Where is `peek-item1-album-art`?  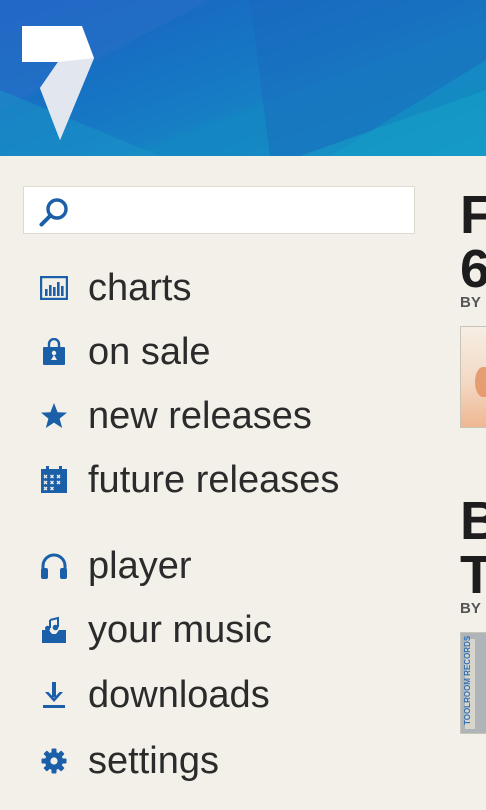 peek-item1-album-art is located at coordinates (473, 377).